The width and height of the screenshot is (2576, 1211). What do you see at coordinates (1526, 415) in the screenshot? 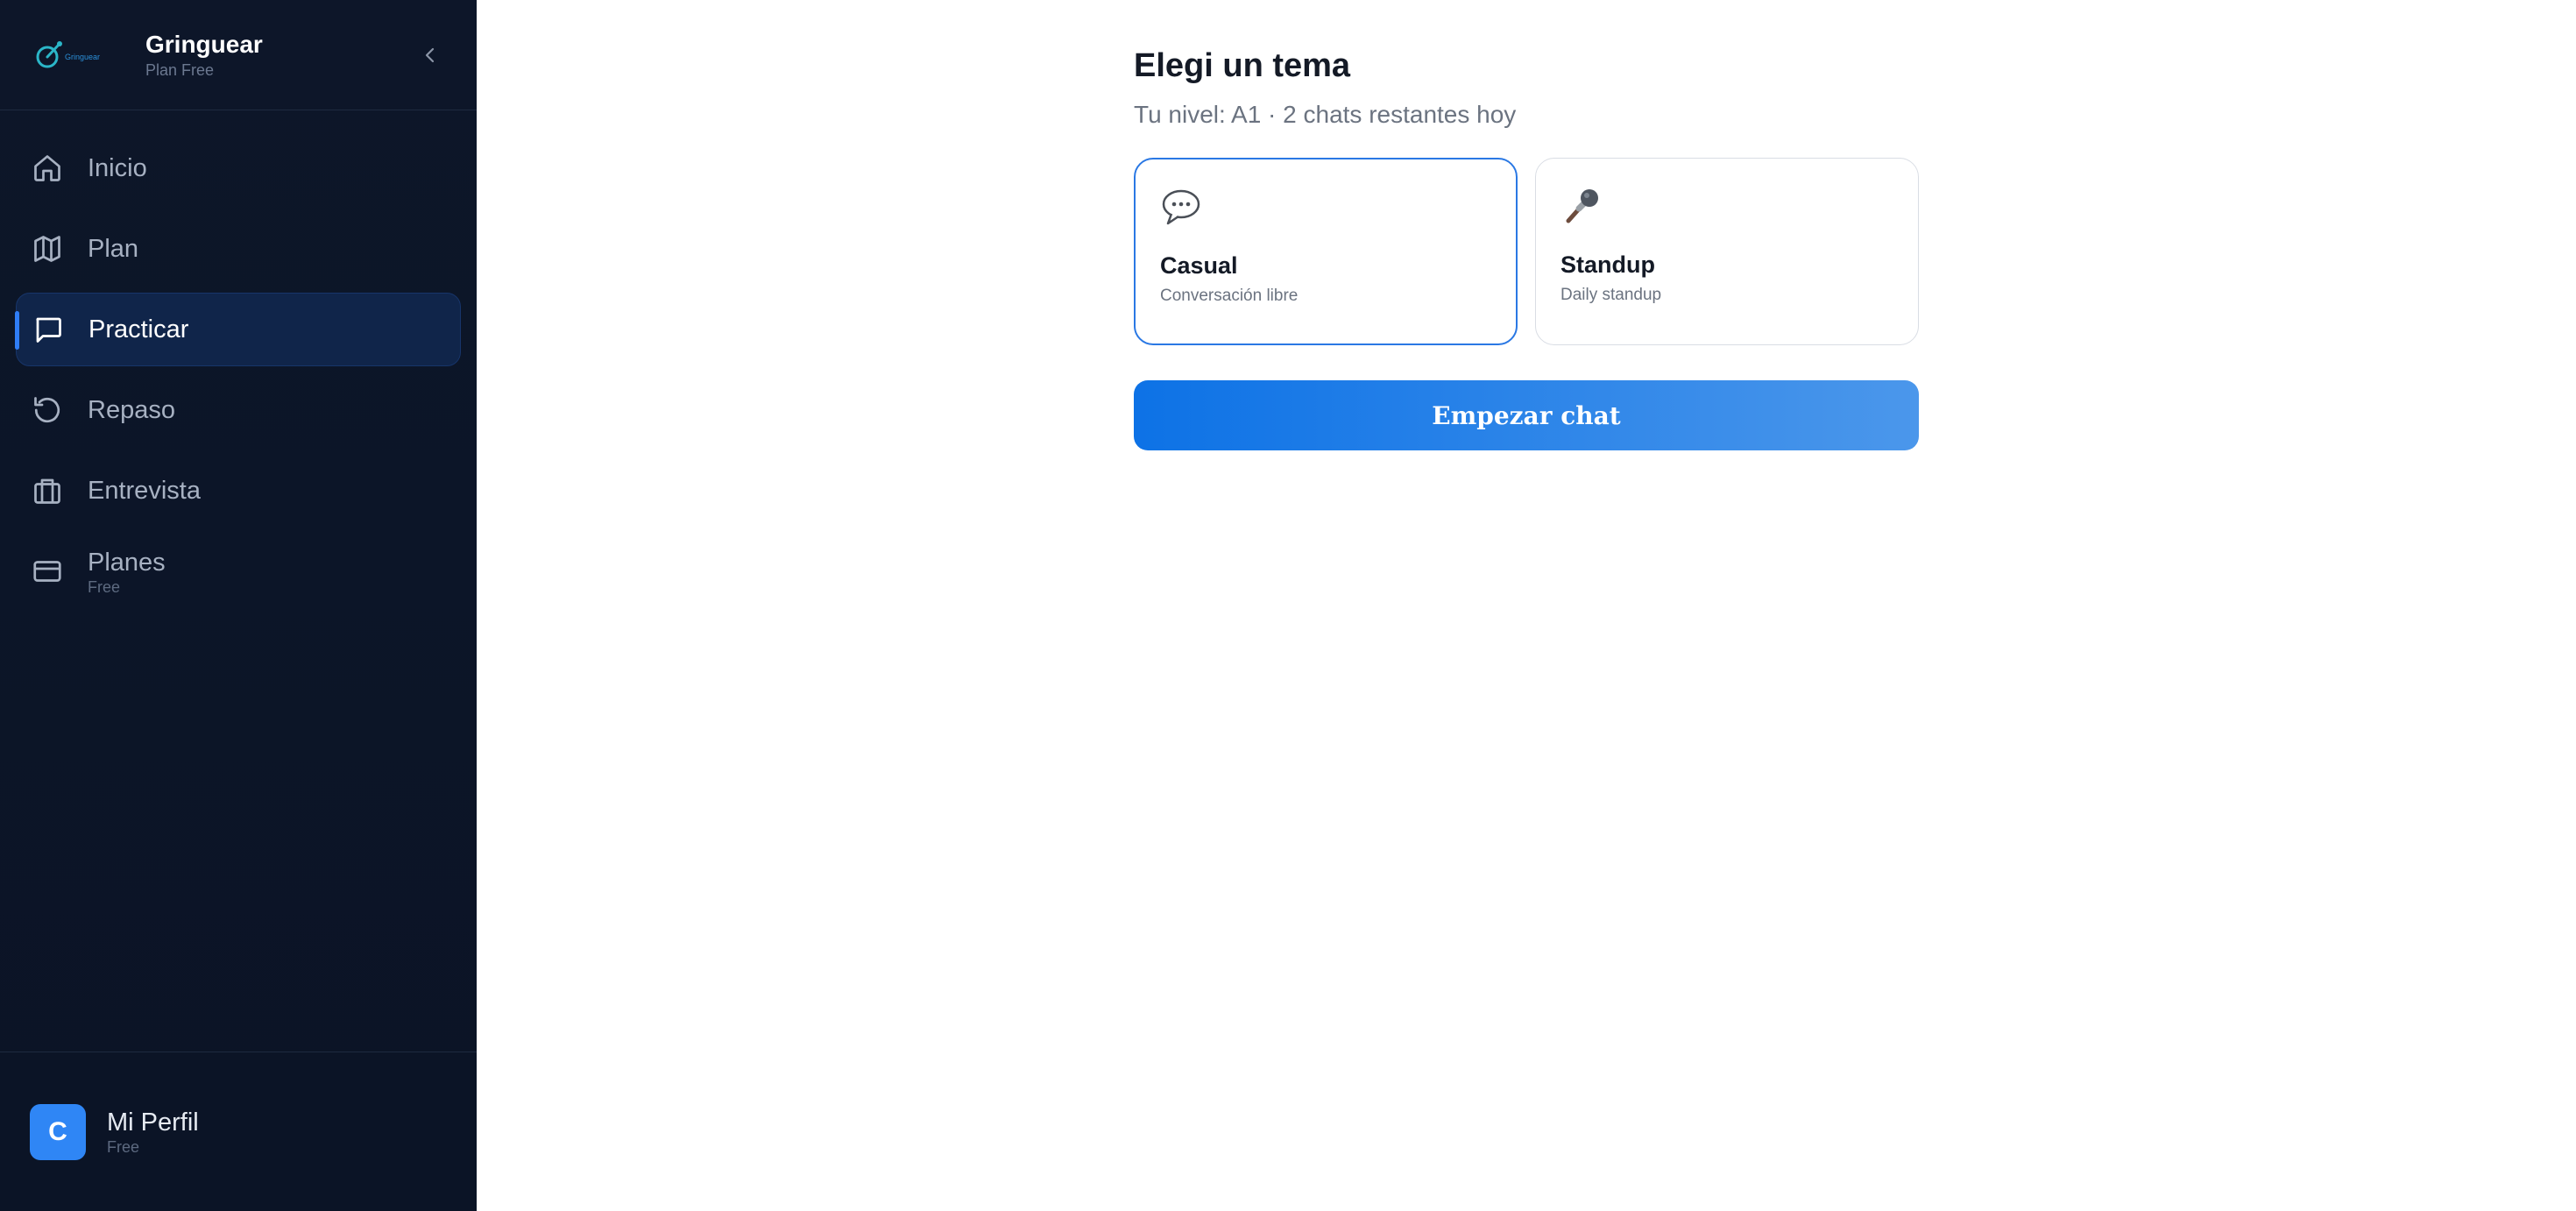
I see `start-chat-button: Empezar chat` at bounding box center [1526, 415].